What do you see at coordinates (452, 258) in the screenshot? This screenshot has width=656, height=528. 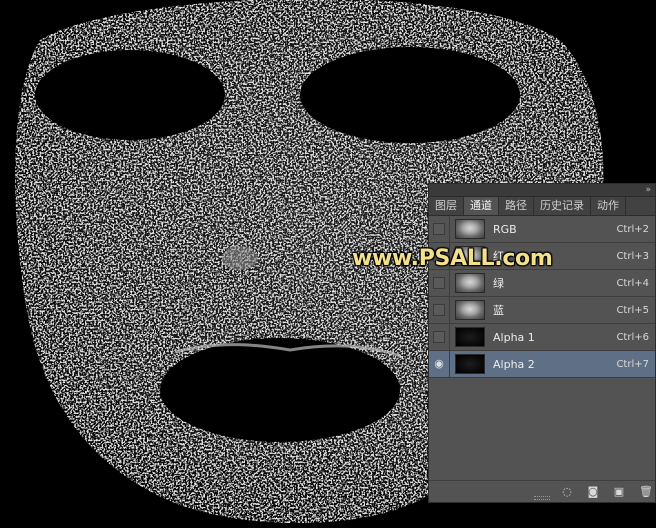 I see `watermark-text: www.PSALL.com` at bounding box center [452, 258].